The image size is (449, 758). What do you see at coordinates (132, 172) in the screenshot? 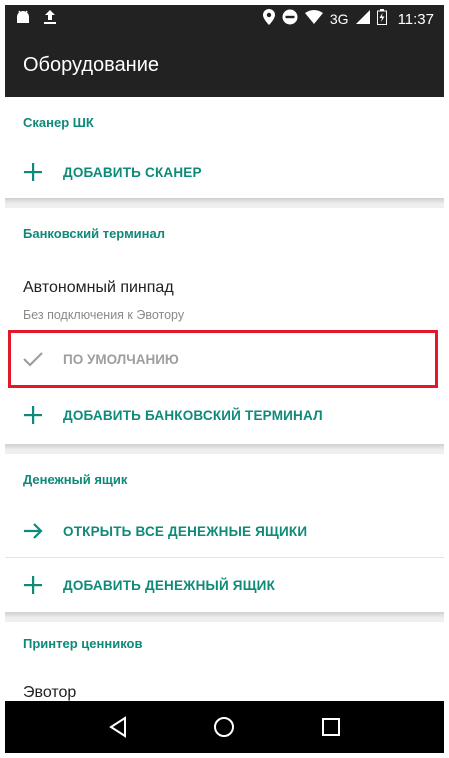
I see `add-scanner-label: ДОБАВИТЬ СКАНЕР` at bounding box center [132, 172].